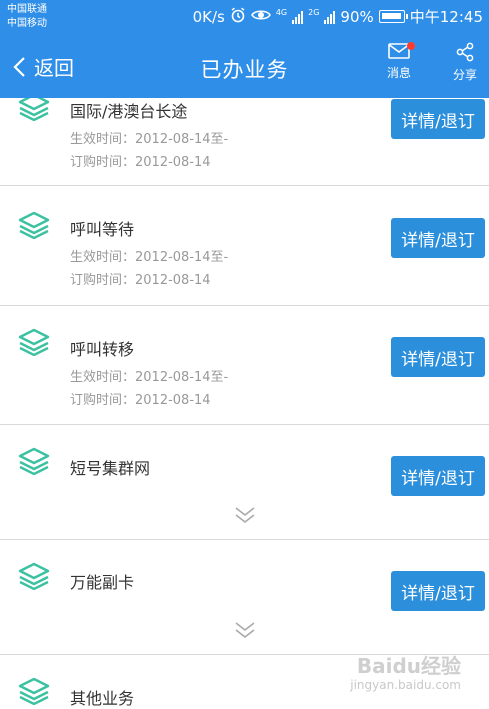  I want to click on share-label: 分享, so click(464, 75).